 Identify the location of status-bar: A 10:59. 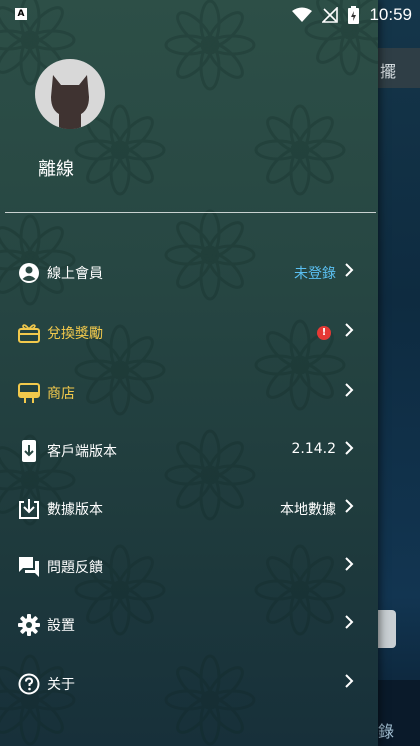
(210, 15).